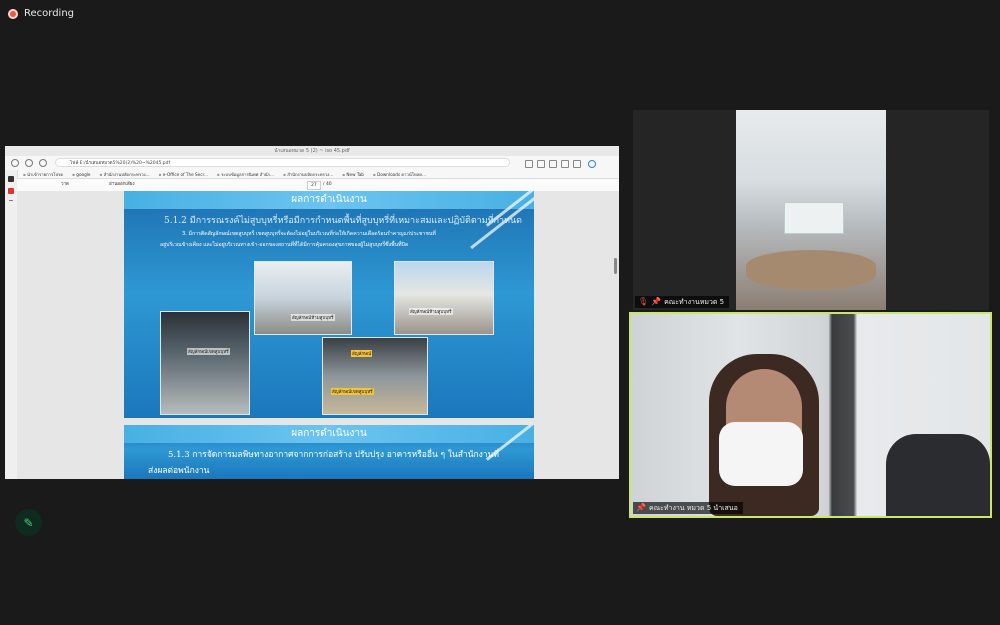 Image resolution: width=1000 pixels, height=625 pixels. What do you see at coordinates (553, 164) in the screenshot?
I see `collections-icon` at bounding box center [553, 164].